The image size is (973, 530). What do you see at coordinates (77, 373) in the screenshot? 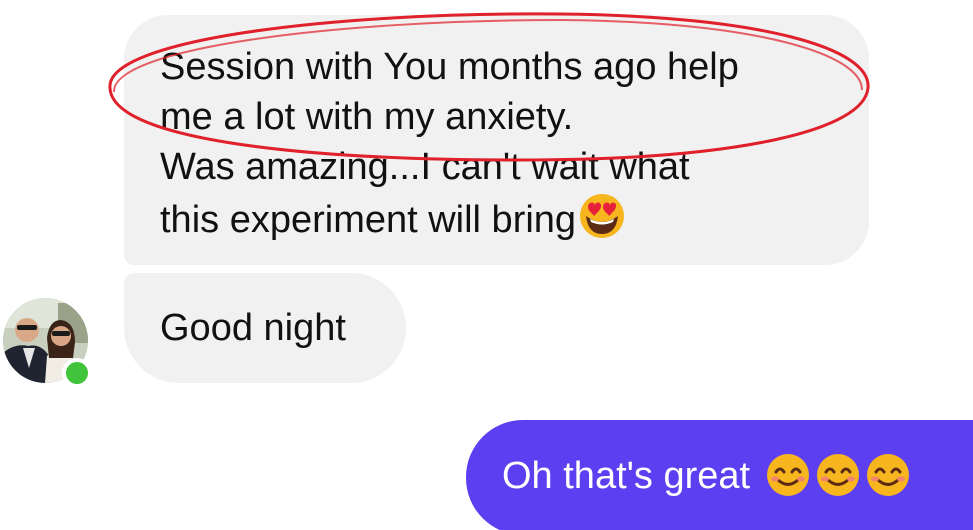
I see `online-status-indicator` at bounding box center [77, 373].